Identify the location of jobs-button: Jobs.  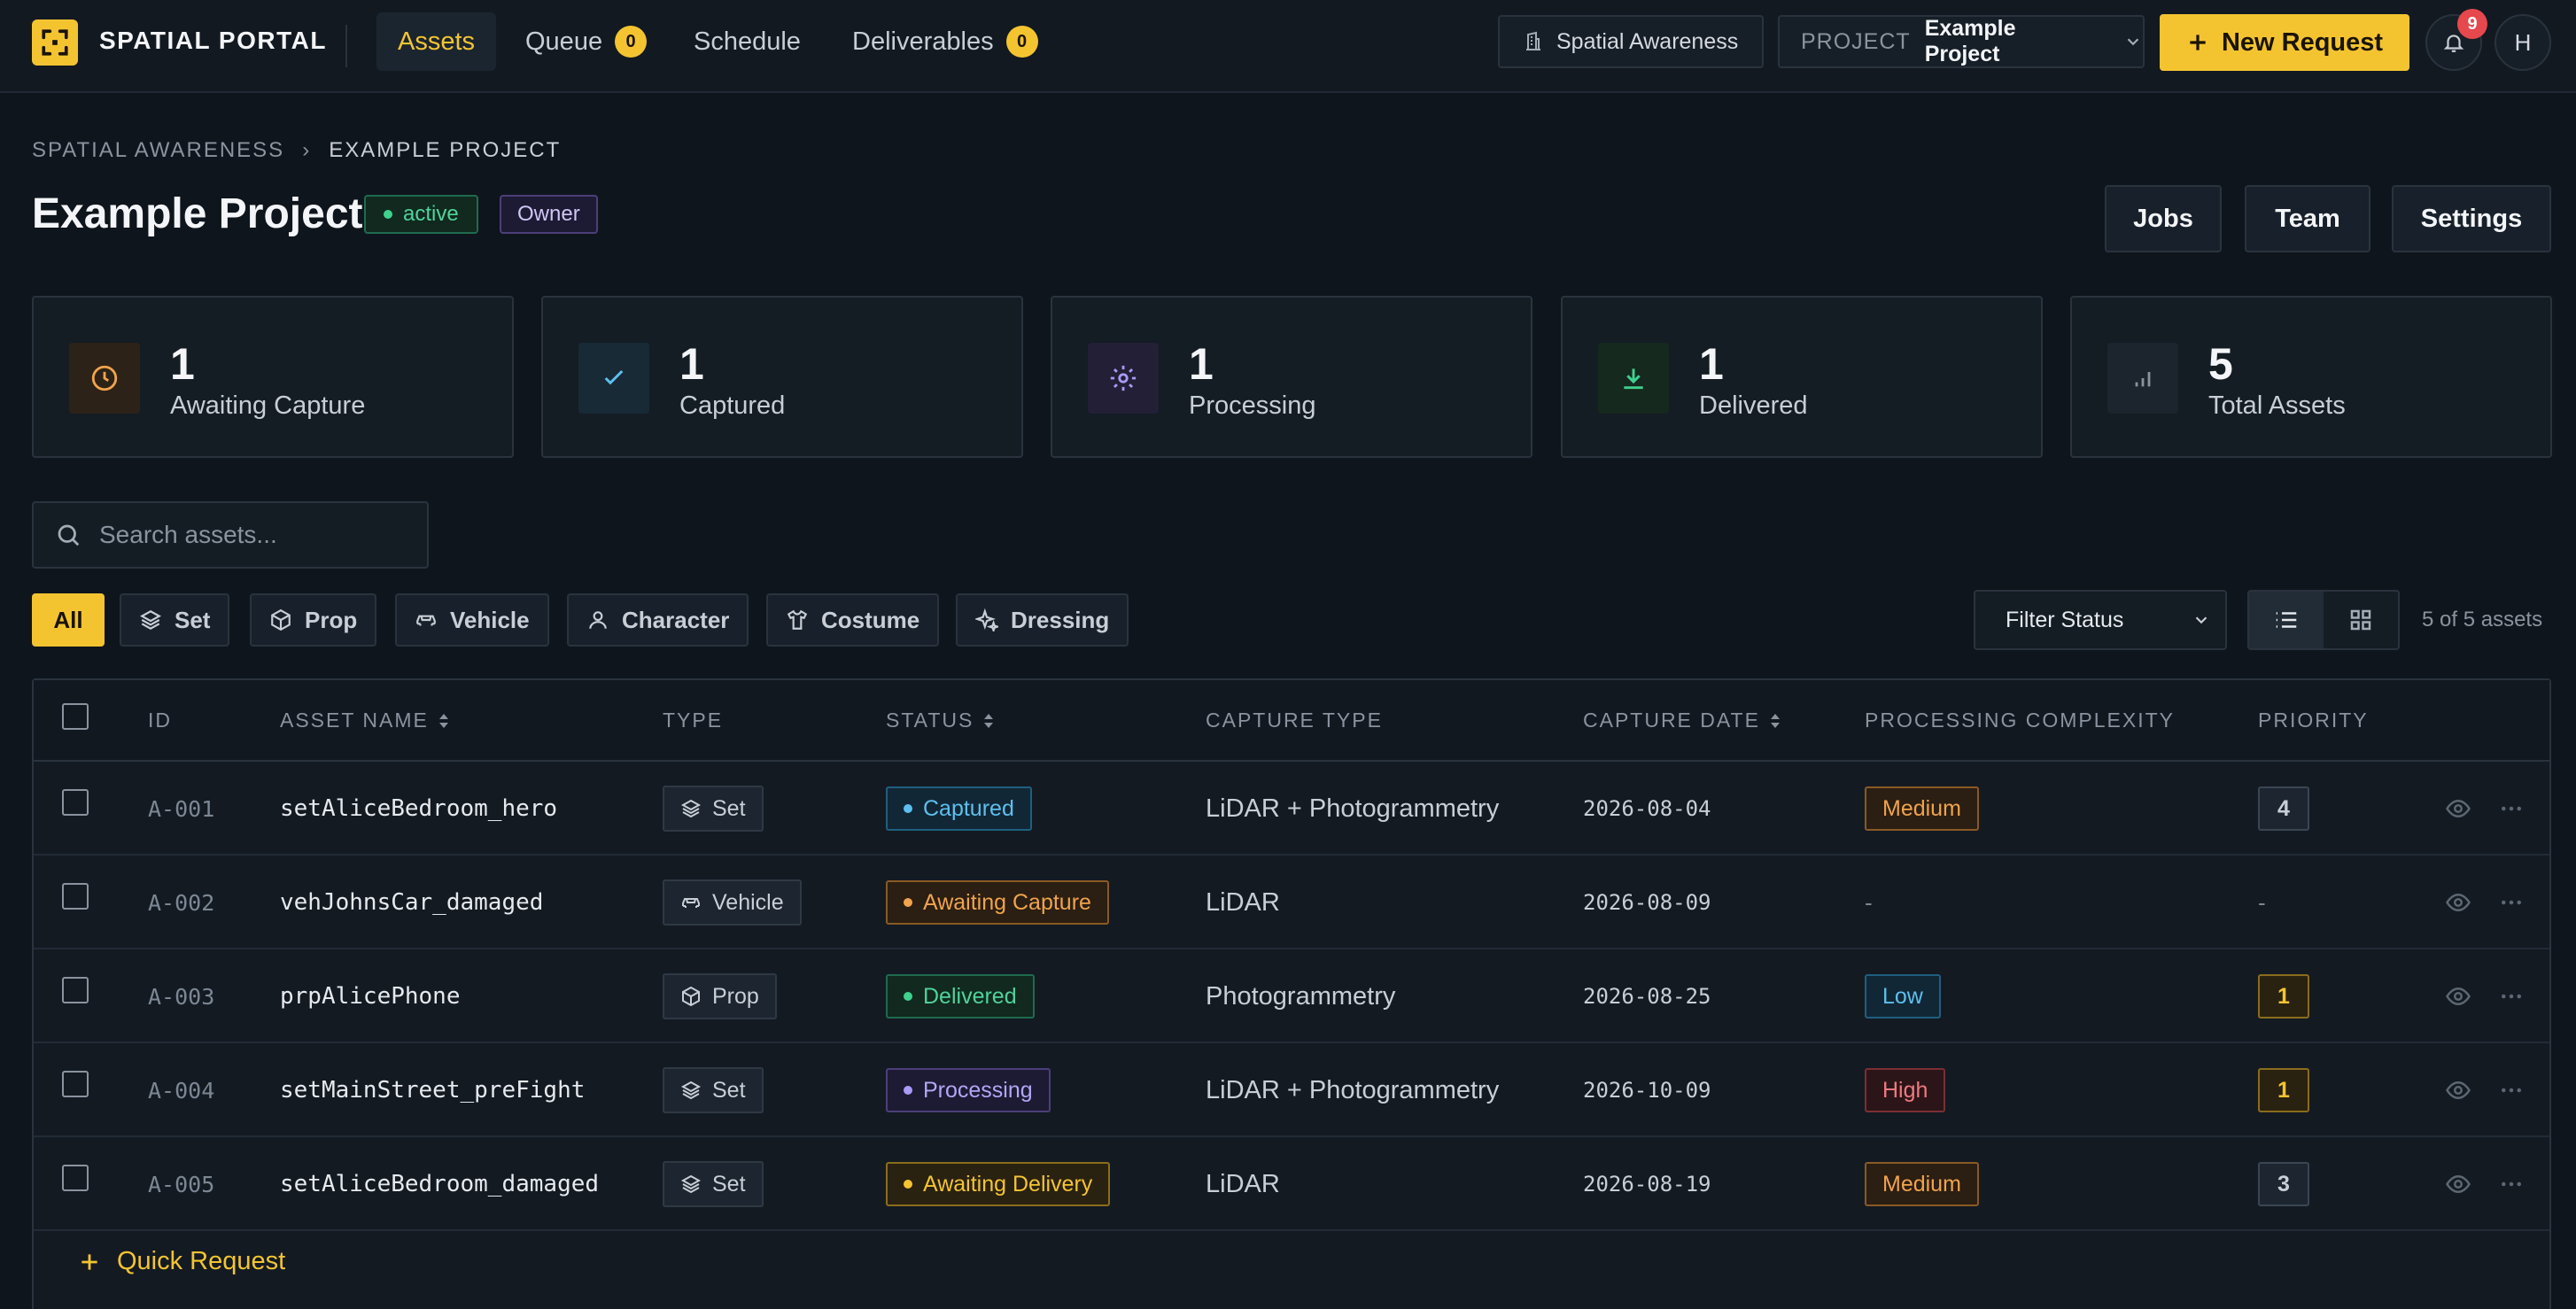
(2163, 218).